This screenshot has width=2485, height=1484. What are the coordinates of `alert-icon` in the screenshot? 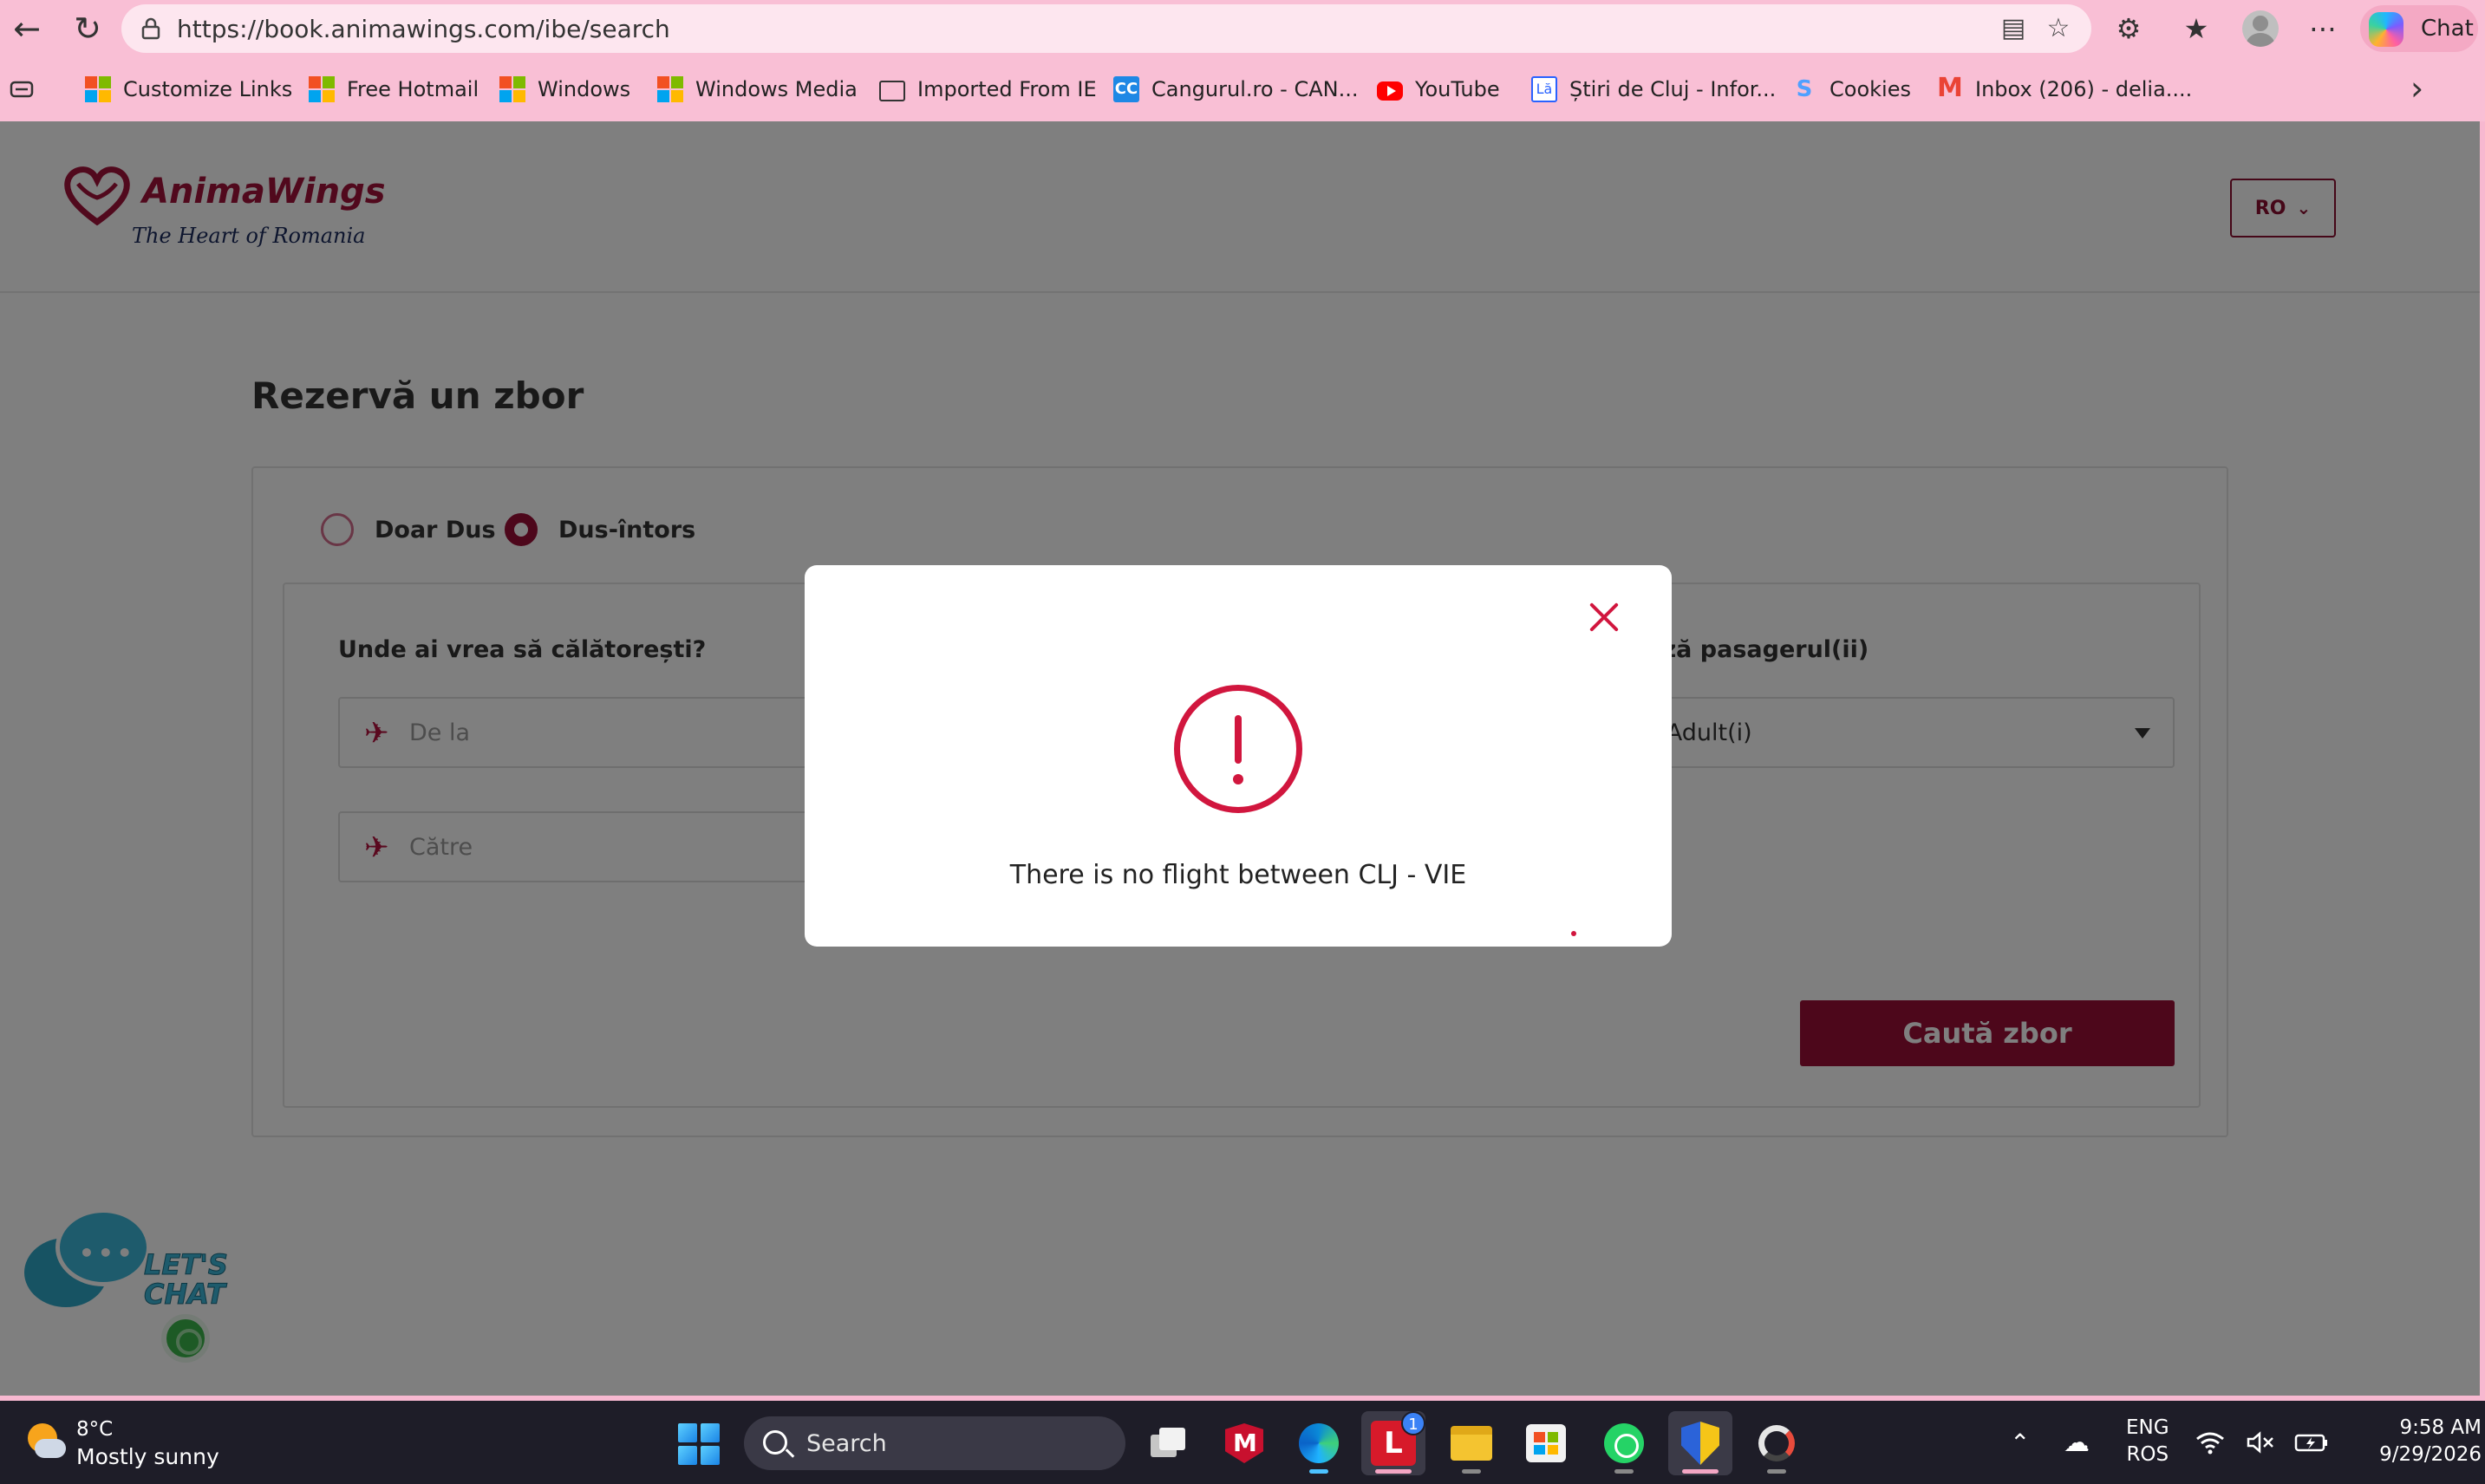 It's located at (1238, 749).